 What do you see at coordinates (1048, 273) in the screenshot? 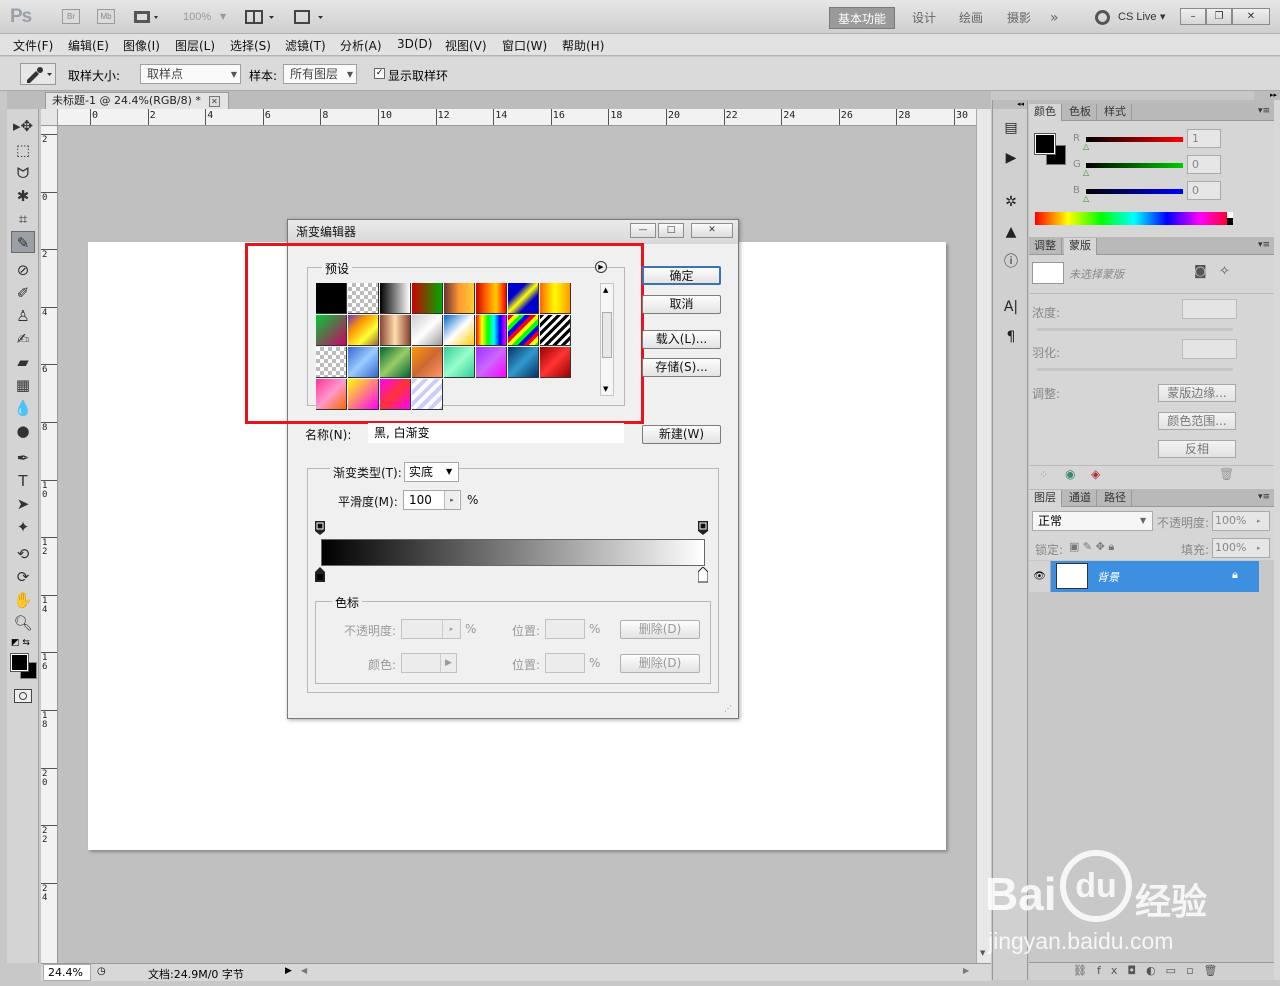
I see `mask-thumbnail` at bounding box center [1048, 273].